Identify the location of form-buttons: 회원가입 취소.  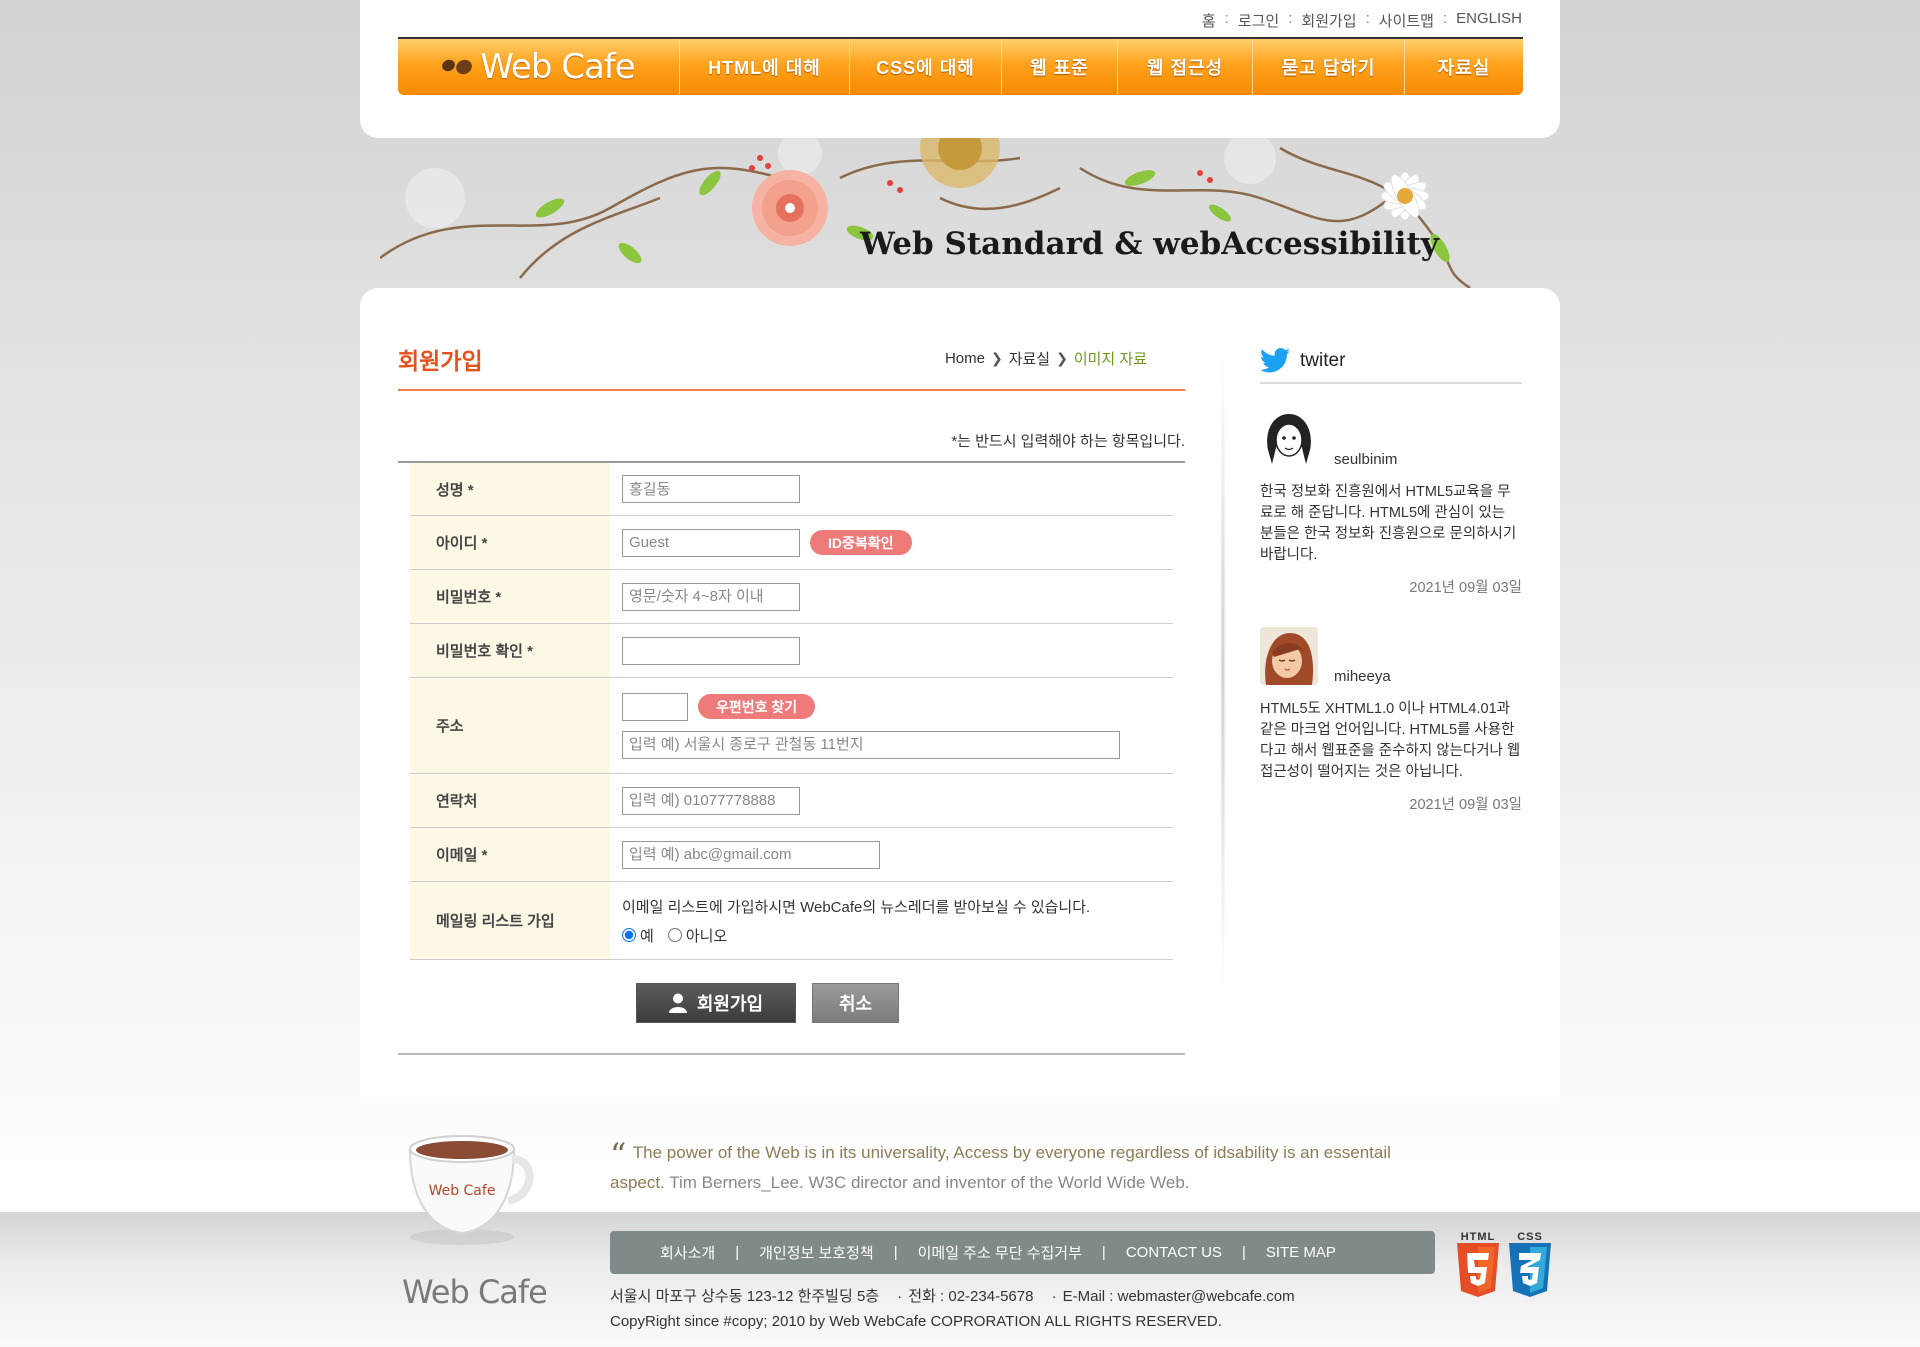
(791, 1003).